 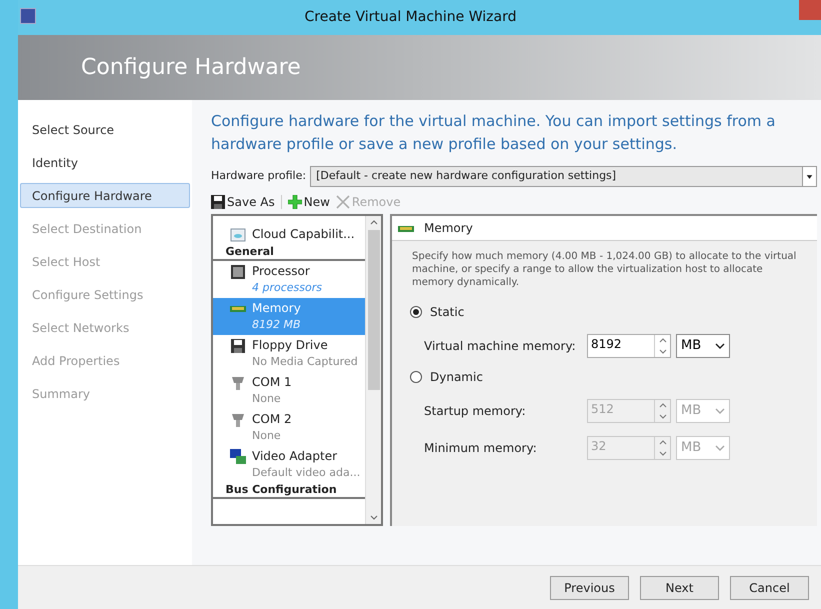 I want to click on hardware-item: Floppy Drive No Media Captured, so click(x=289, y=353).